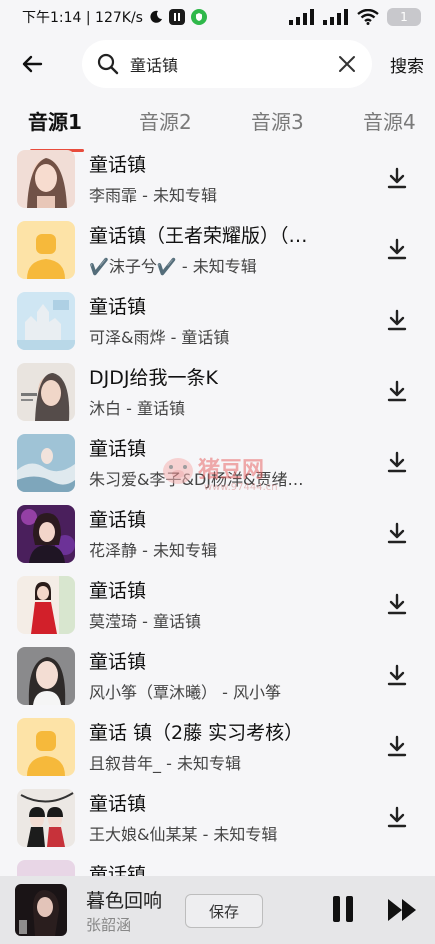  What do you see at coordinates (217, 820) in the screenshot?
I see `song-row: 童话镇 王大娘&仙某某 - 未知专辑` at bounding box center [217, 820].